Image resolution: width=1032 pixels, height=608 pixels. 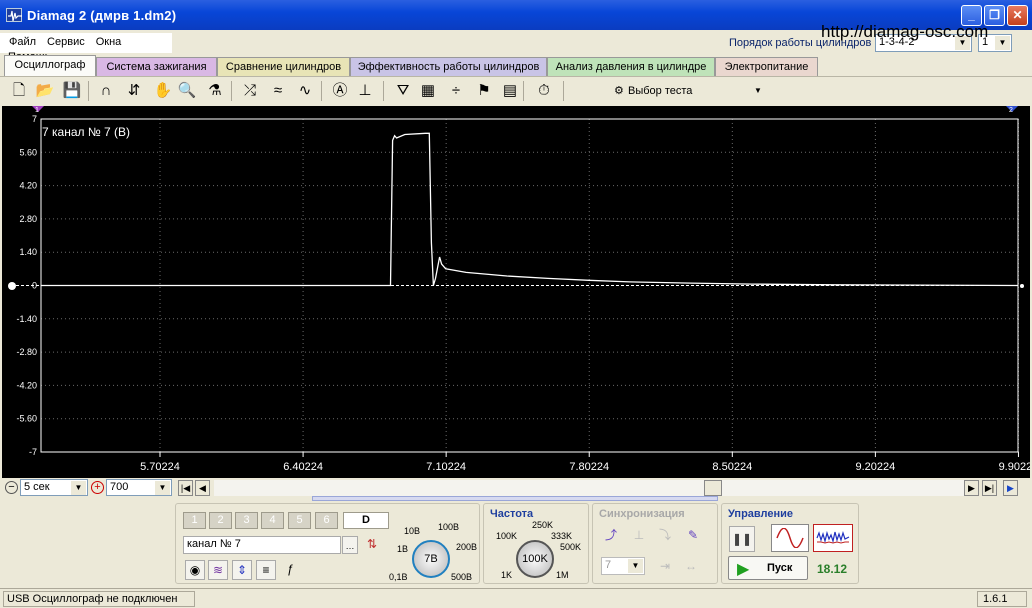 I want to click on y-tick-label: -5.60, so click(x=26, y=419).